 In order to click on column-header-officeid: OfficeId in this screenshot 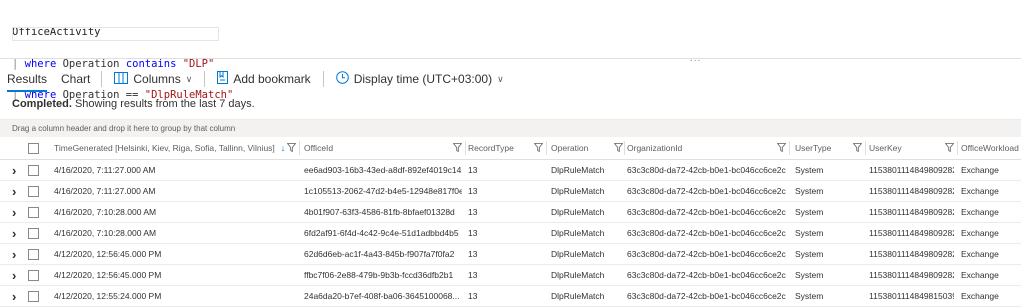, I will do `click(383, 148)`.